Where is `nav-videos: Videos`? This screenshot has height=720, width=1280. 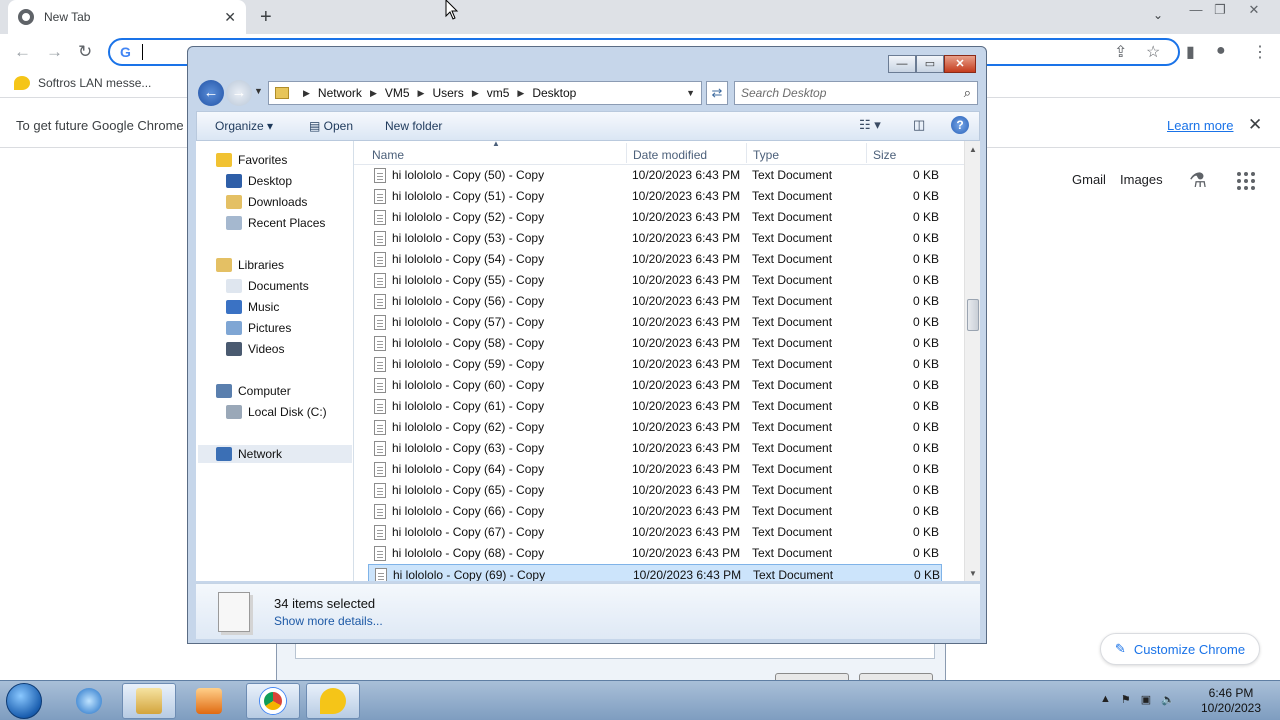
nav-videos: Videos is located at coordinates (255, 349).